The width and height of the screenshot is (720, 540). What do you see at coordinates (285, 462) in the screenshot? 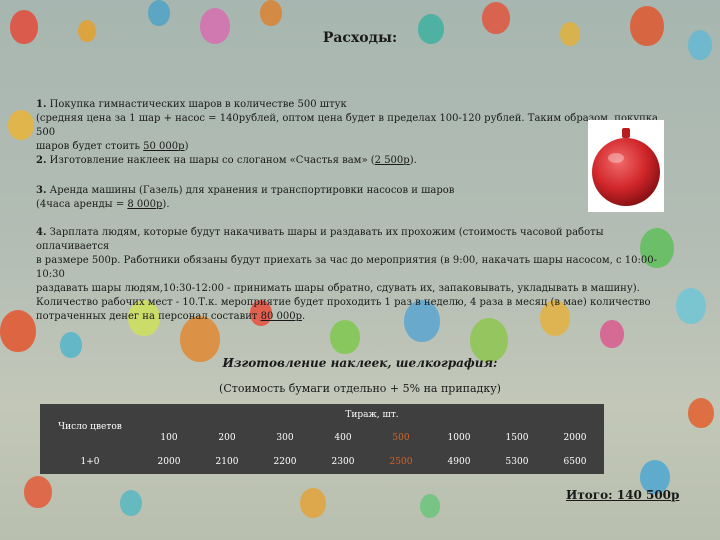
I see `price-cell: 2200` at bounding box center [285, 462].